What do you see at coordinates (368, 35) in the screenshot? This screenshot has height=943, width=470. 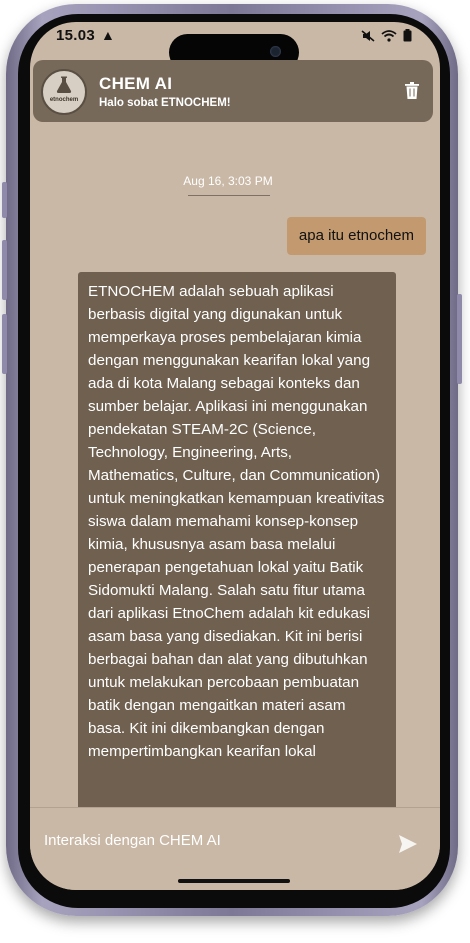 I see `mute-icon` at bounding box center [368, 35].